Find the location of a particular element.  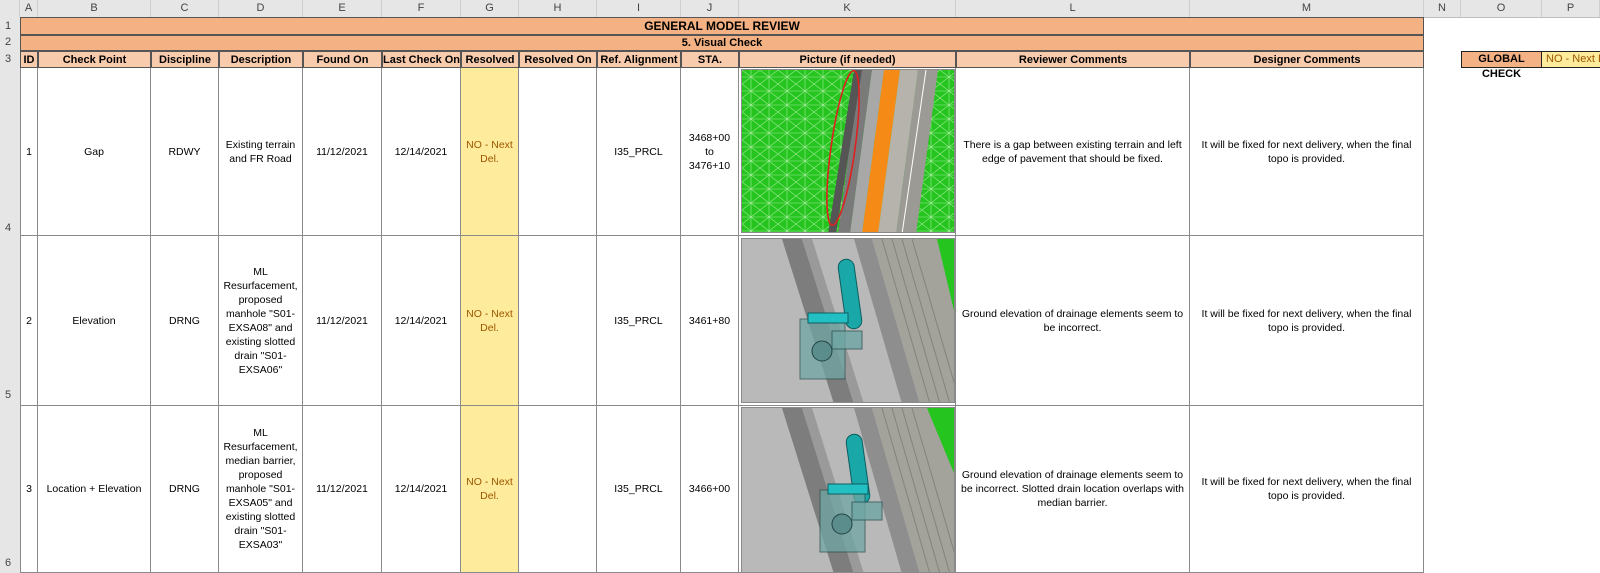

column-header-c: C is located at coordinates (185, 8).